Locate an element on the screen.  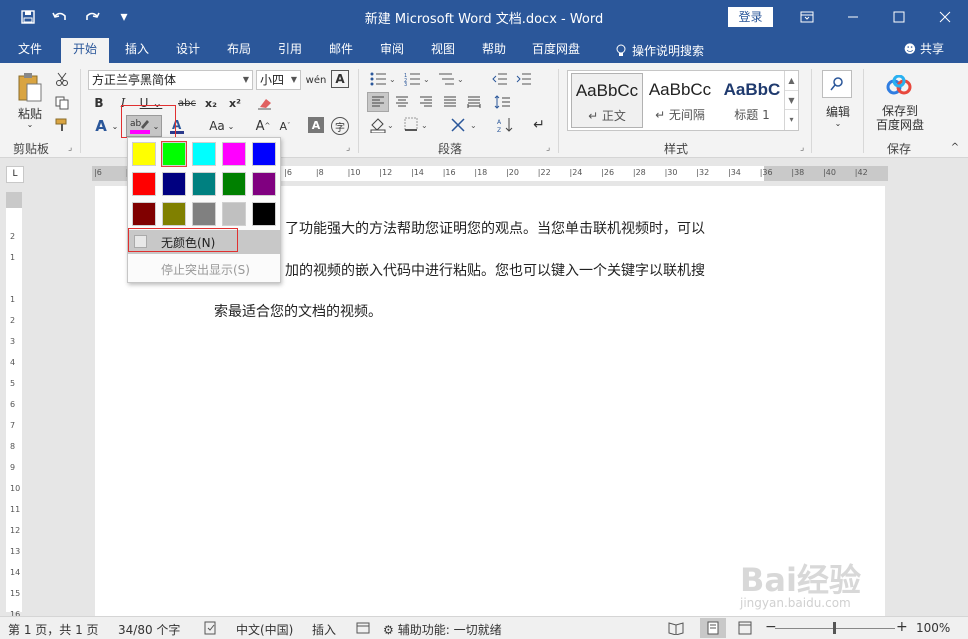
character-shading-icon: A is located at coordinates (316, 125).